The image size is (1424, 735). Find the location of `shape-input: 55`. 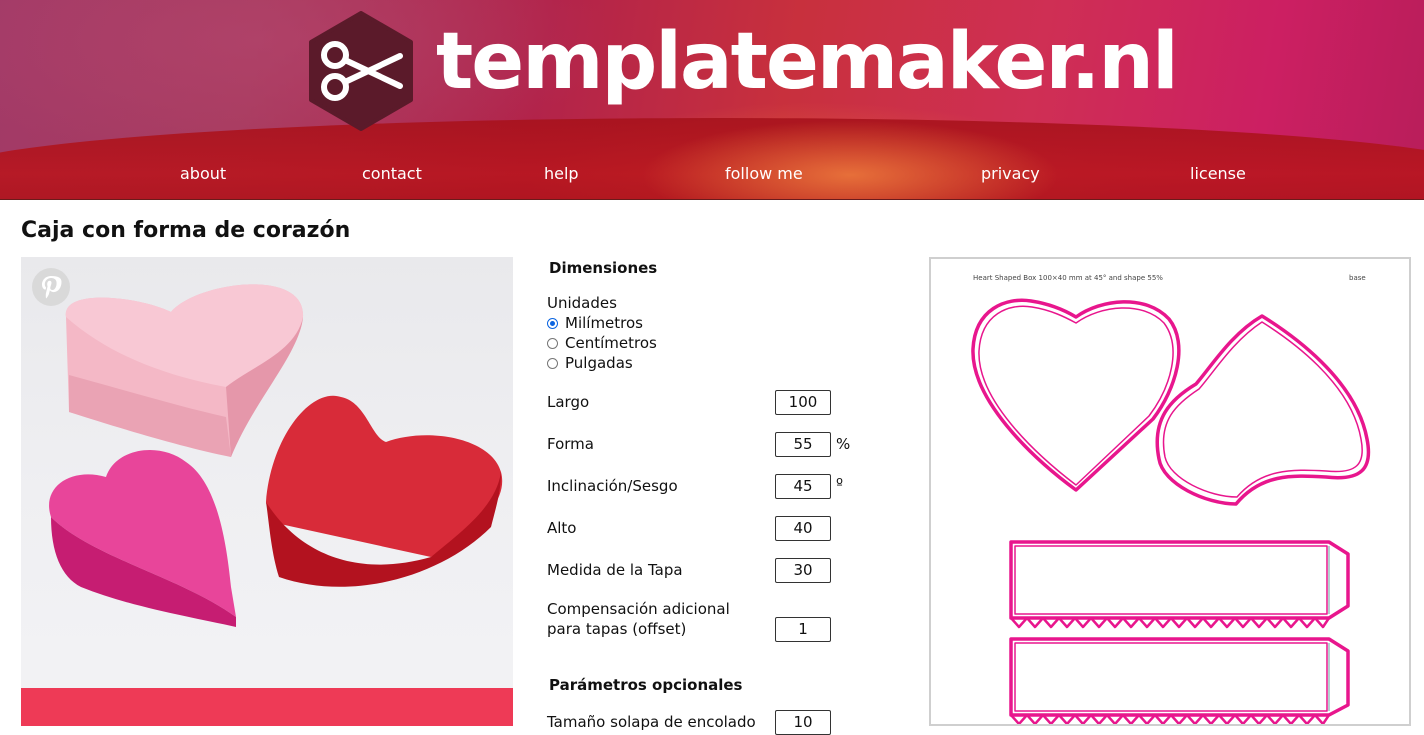

shape-input: 55 is located at coordinates (803, 444).